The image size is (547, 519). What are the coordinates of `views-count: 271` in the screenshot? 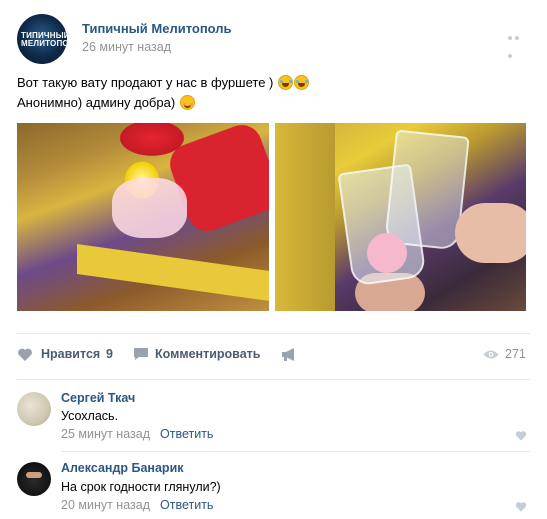 It's located at (515, 354).